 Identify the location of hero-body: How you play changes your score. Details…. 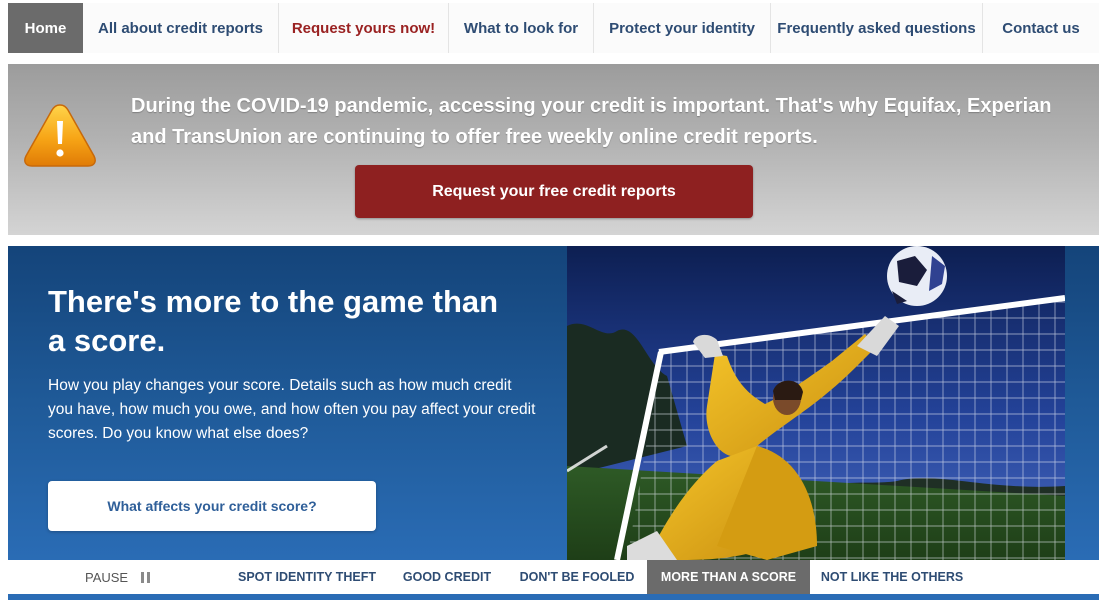
(292, 409).